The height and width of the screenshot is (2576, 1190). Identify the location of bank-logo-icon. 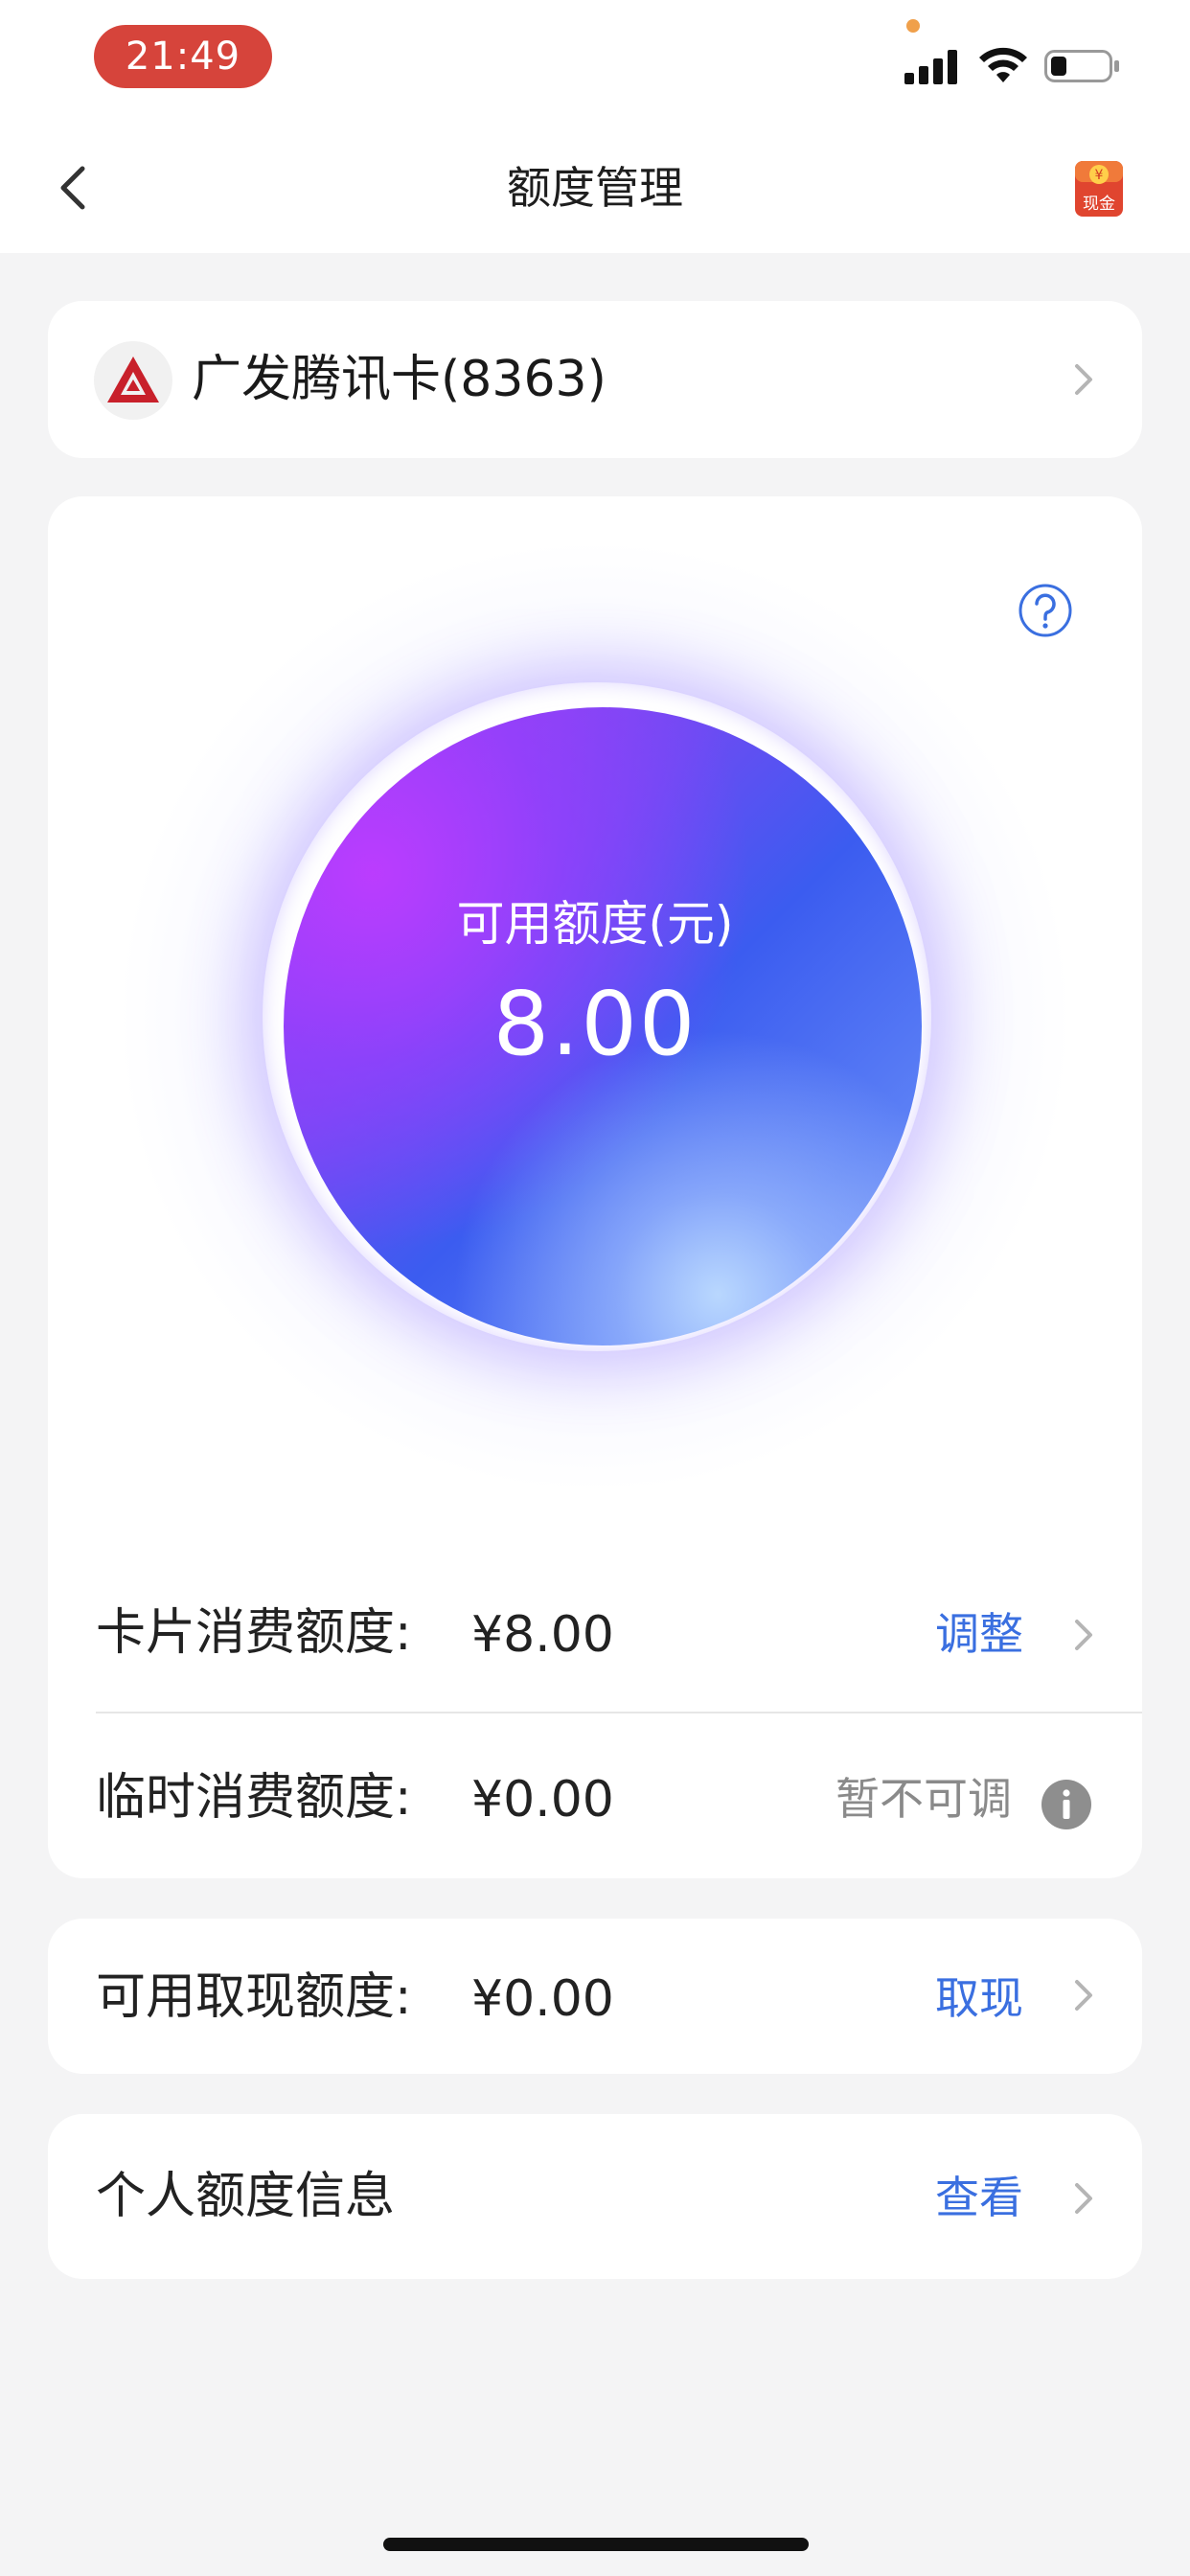
(133, 379).